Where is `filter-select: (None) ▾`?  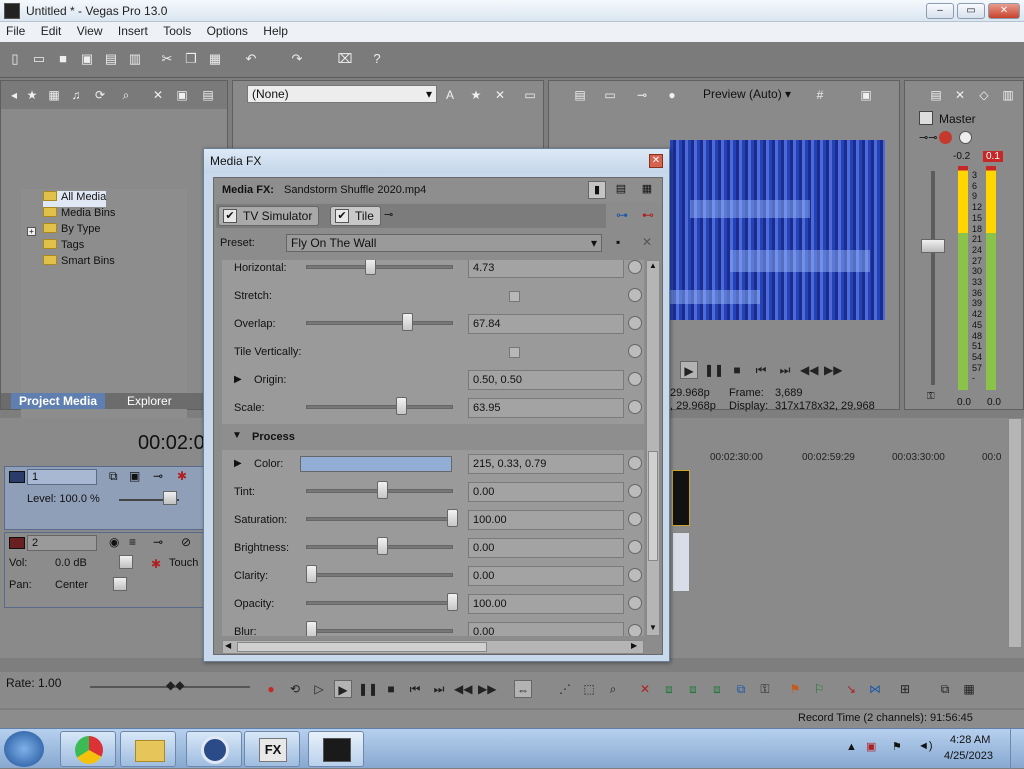
filter-select: (None) ▾ is located at coordinates (342, 94).